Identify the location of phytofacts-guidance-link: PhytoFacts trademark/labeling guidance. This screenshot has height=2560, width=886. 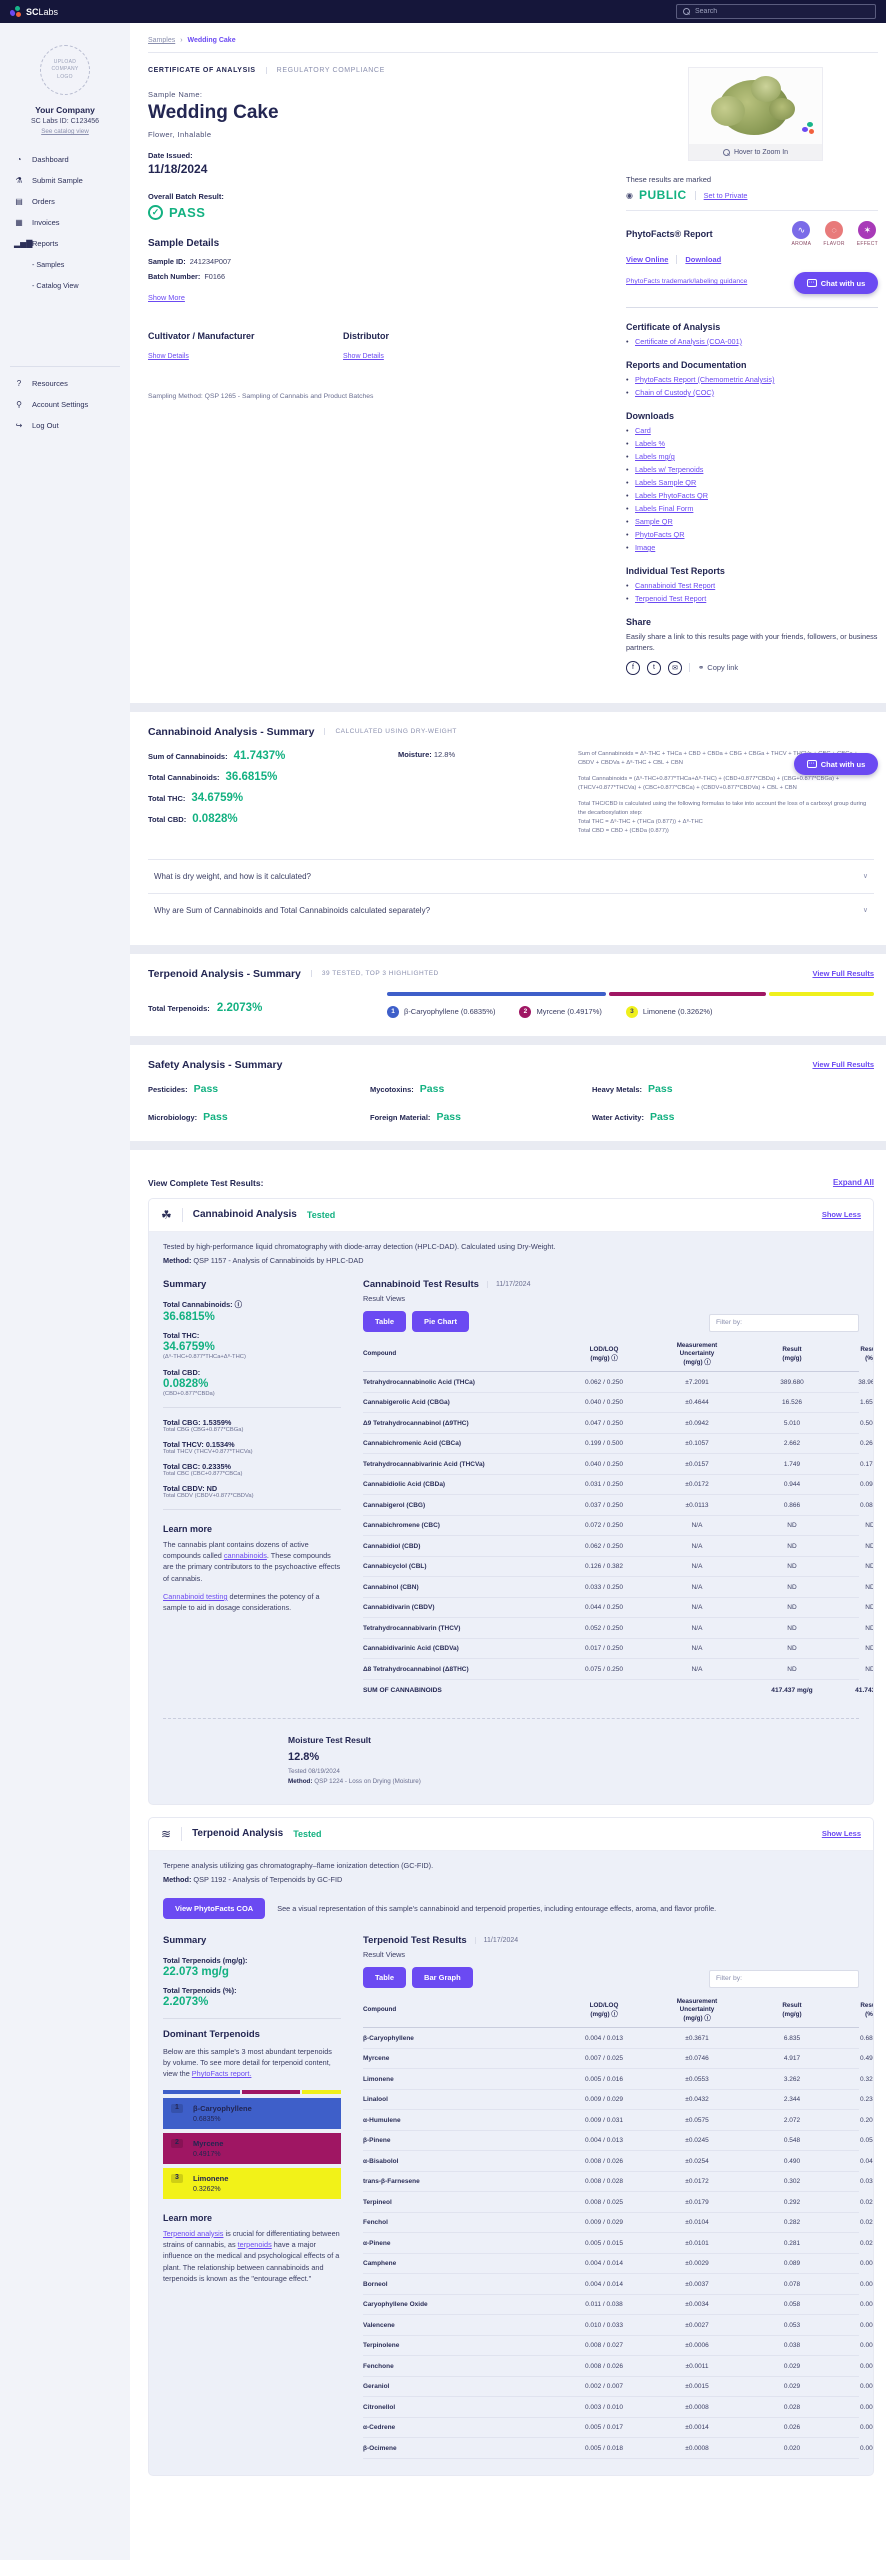
(686, 281).